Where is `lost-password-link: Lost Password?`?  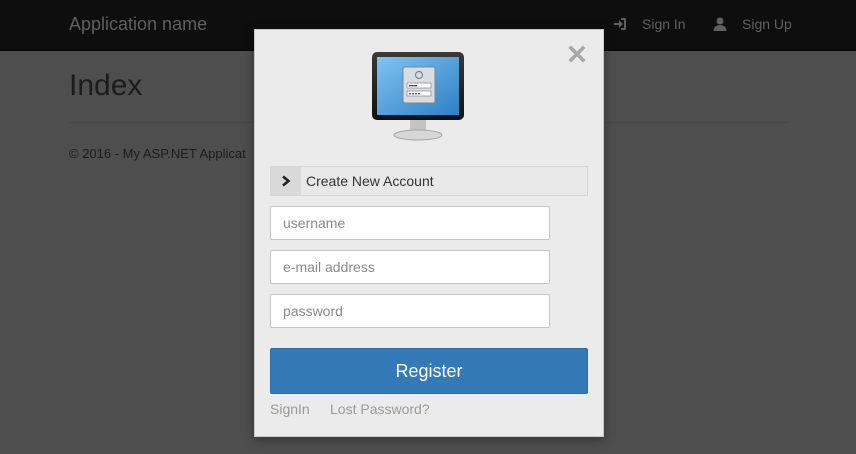
lost-password-link: Lost Password? is located at coordinates (380, 409).